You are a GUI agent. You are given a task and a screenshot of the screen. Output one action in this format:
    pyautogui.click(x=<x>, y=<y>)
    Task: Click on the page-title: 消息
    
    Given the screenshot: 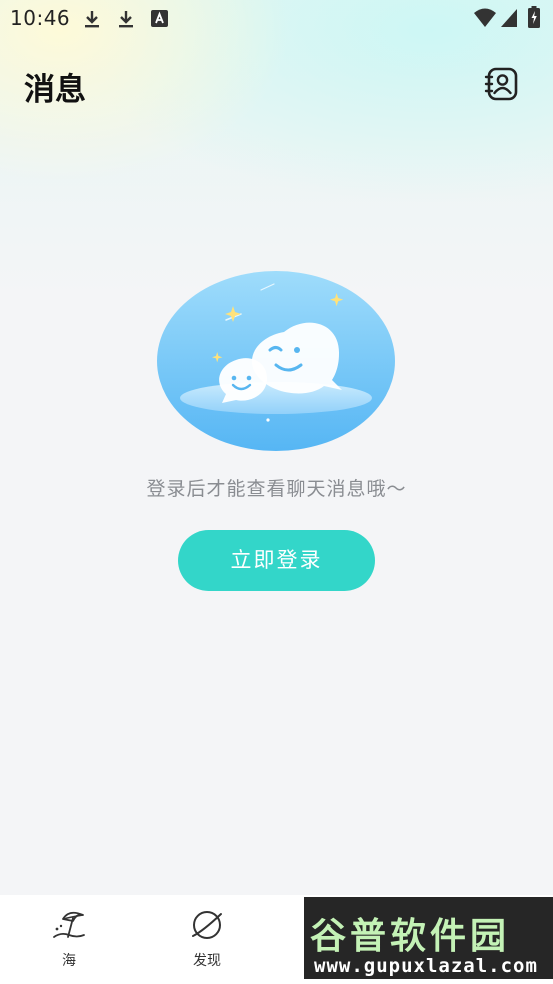 What is the action you would take?
    pyautogui.click(x=55, y=90)
    